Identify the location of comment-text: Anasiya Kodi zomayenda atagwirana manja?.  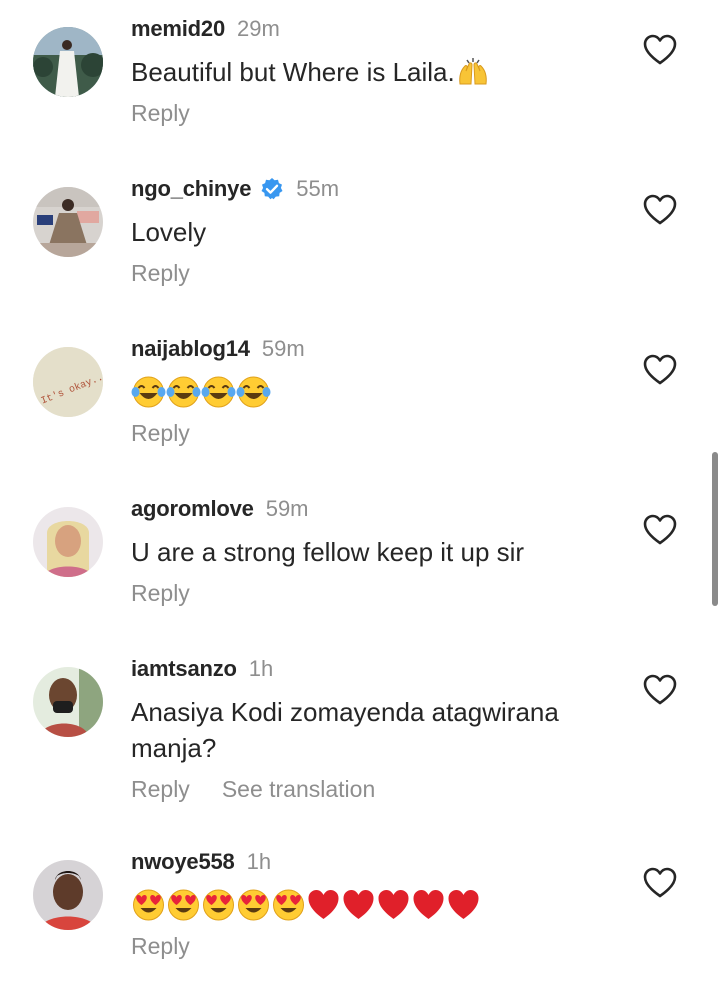
(380, 730).